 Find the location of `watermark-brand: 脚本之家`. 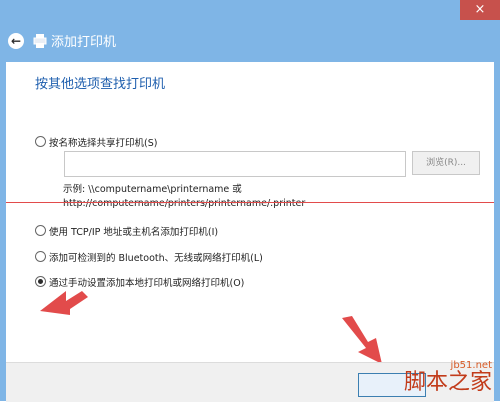

watermark-brand: 脚本之家 is located at coordinates (447, 382).